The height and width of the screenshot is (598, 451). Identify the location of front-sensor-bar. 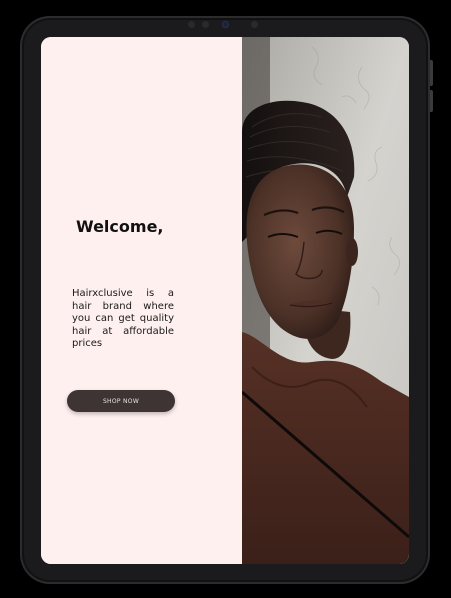
(228, 25).